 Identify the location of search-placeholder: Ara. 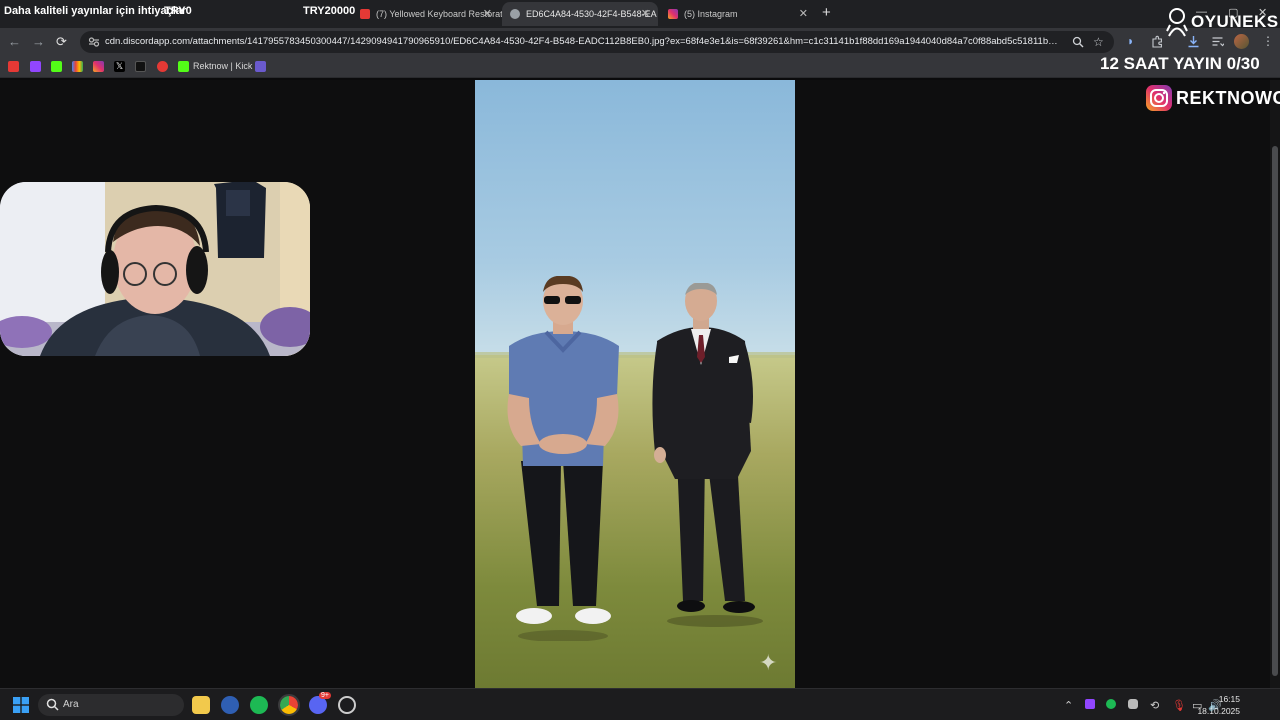
(71, 704).